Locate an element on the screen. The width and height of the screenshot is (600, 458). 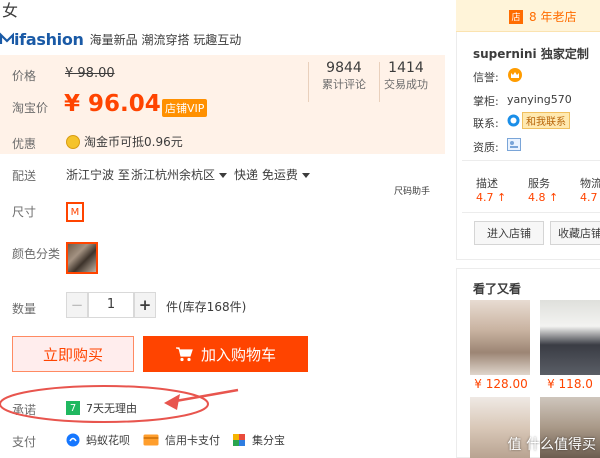
payment-huabei: 蚂蚁花呗 is located at coordinates (98, 440).